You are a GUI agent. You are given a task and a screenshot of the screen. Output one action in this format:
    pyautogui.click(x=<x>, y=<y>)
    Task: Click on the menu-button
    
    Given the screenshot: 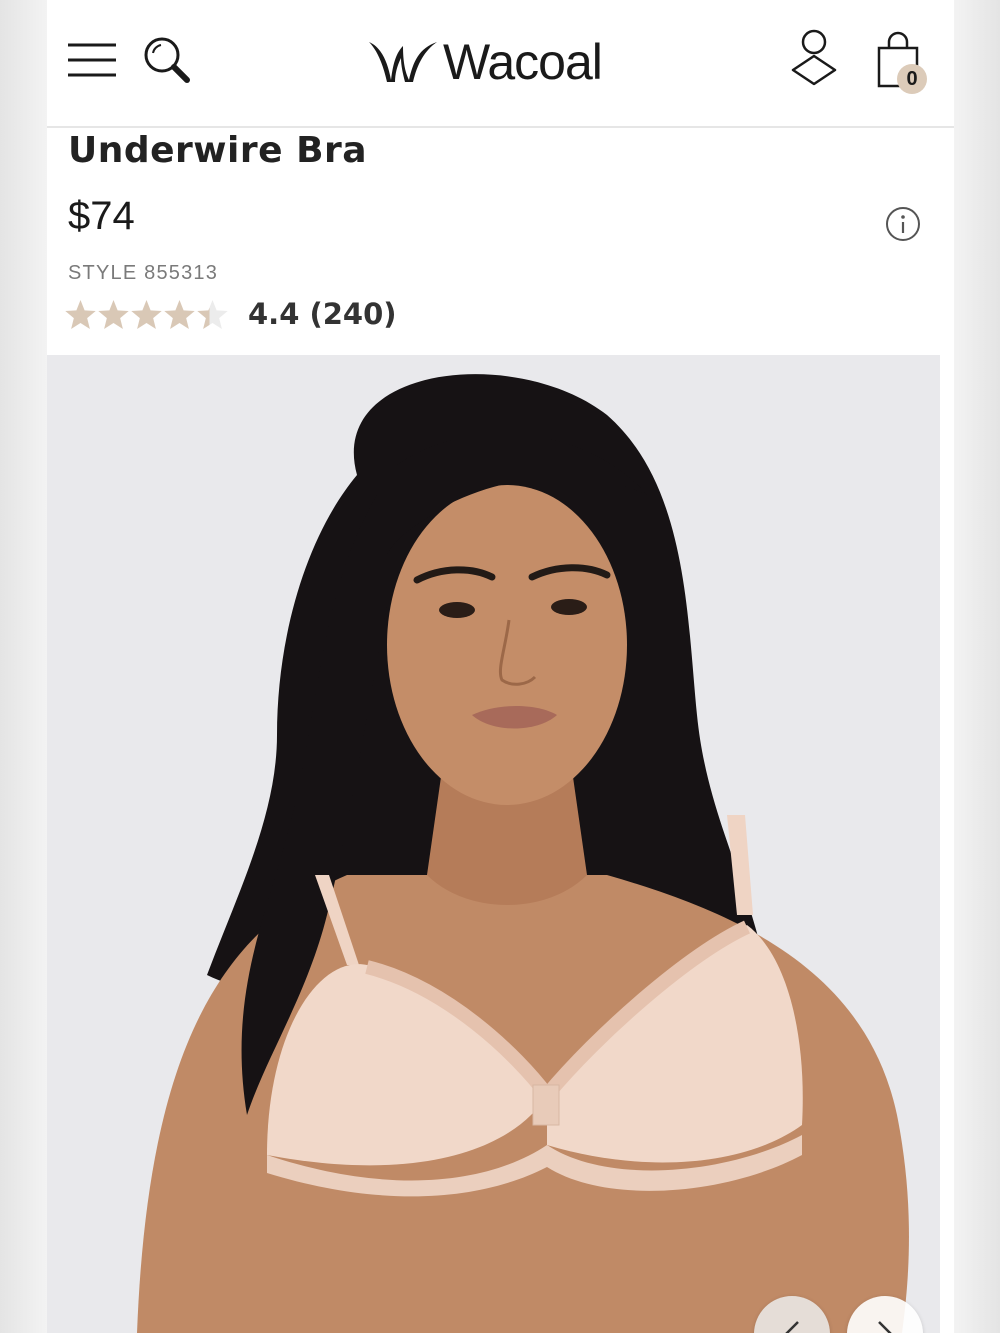 What is the action you would take?
    pyautogui.click(x=92, y=60)
    